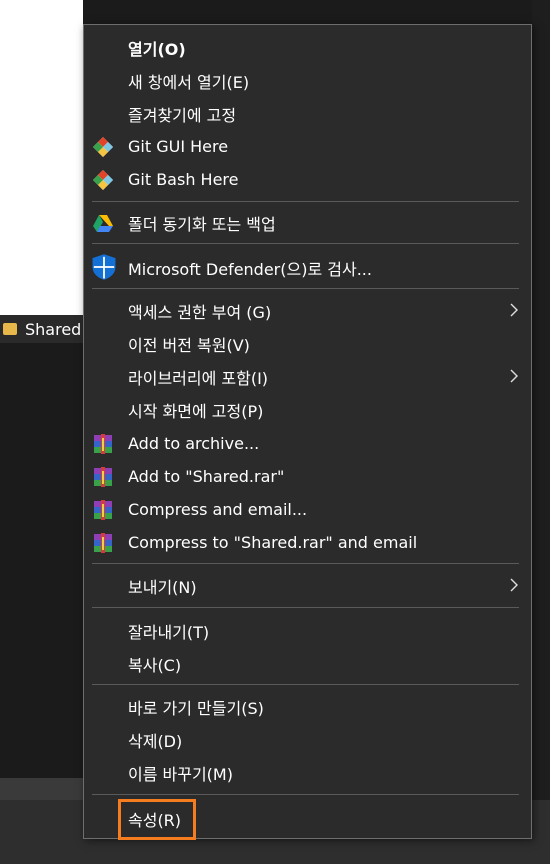 Image resolution: width=550 pixels, height=864 pixels. I want to click on menu-item-cut: 잘라내기(T), so click(307, 630).